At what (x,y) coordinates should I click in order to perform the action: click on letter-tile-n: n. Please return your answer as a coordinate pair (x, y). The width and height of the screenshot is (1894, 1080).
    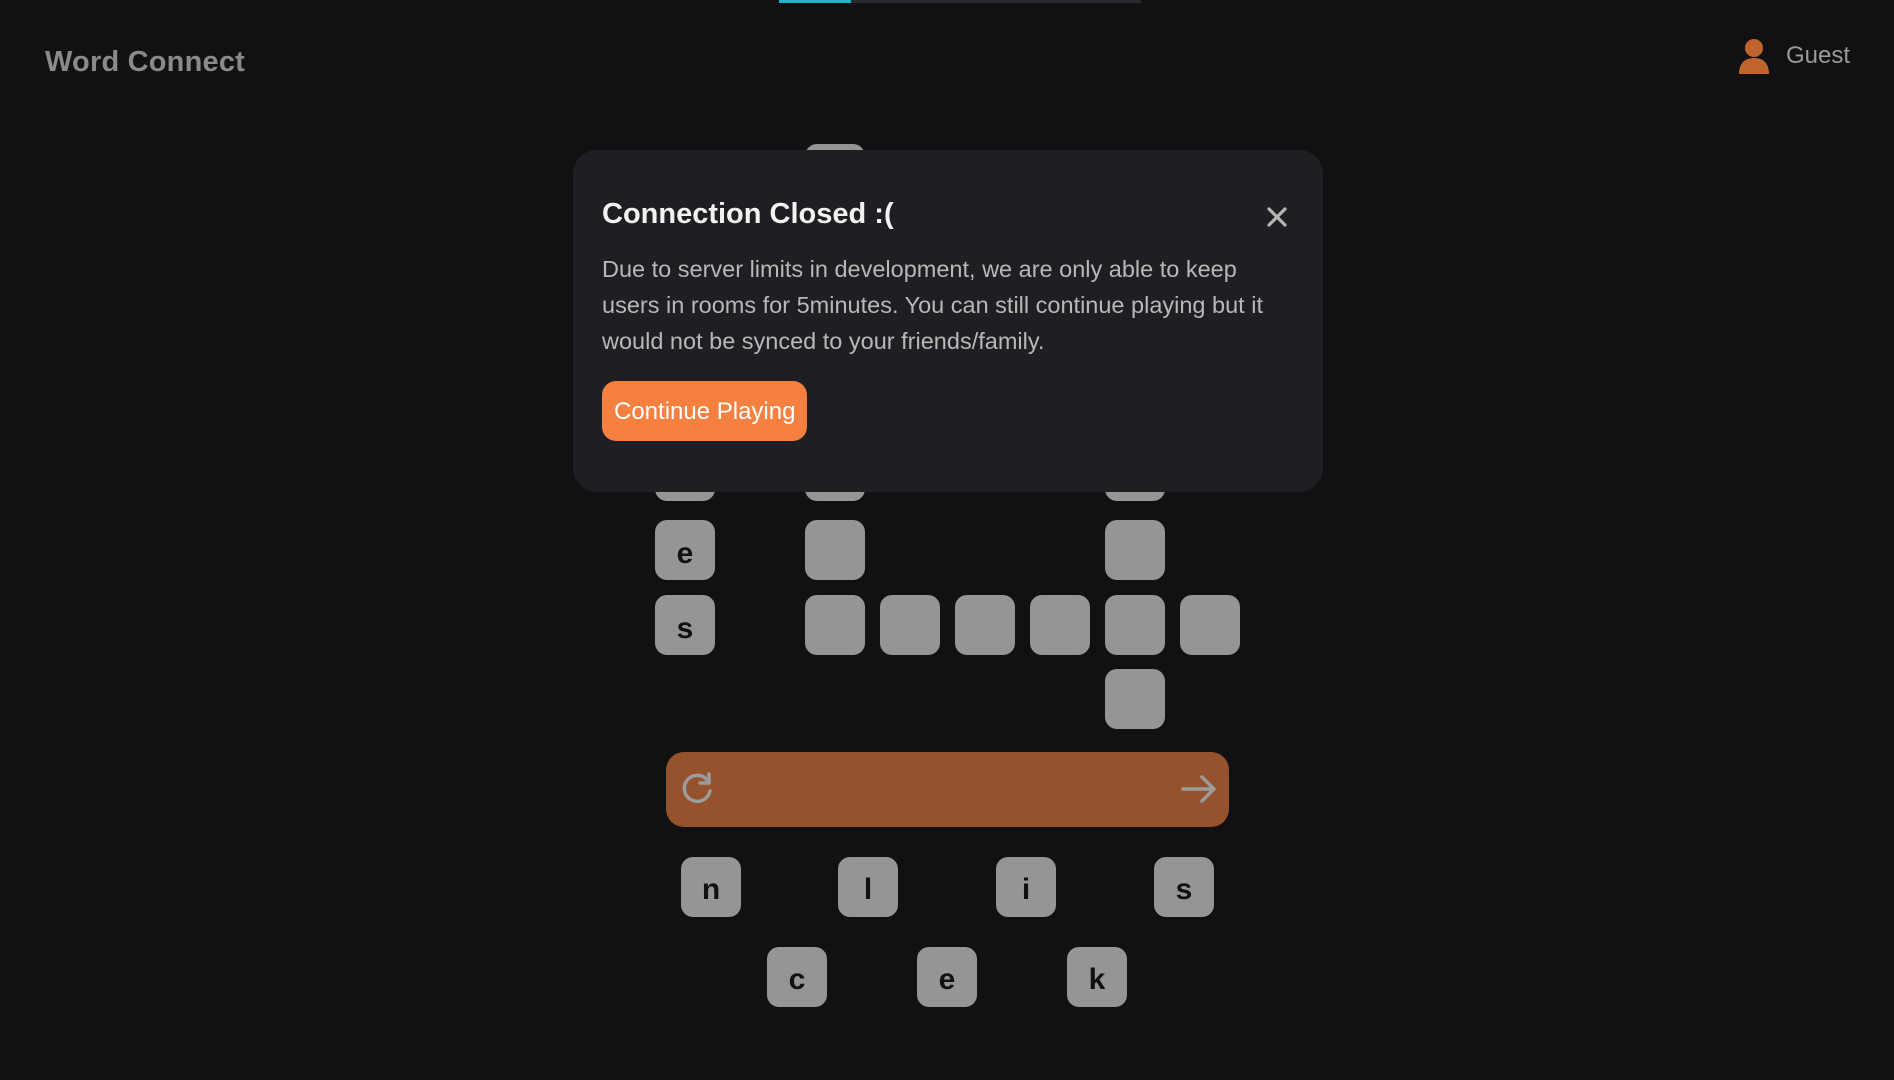
    Looking at the image, I should click on (711, 887).